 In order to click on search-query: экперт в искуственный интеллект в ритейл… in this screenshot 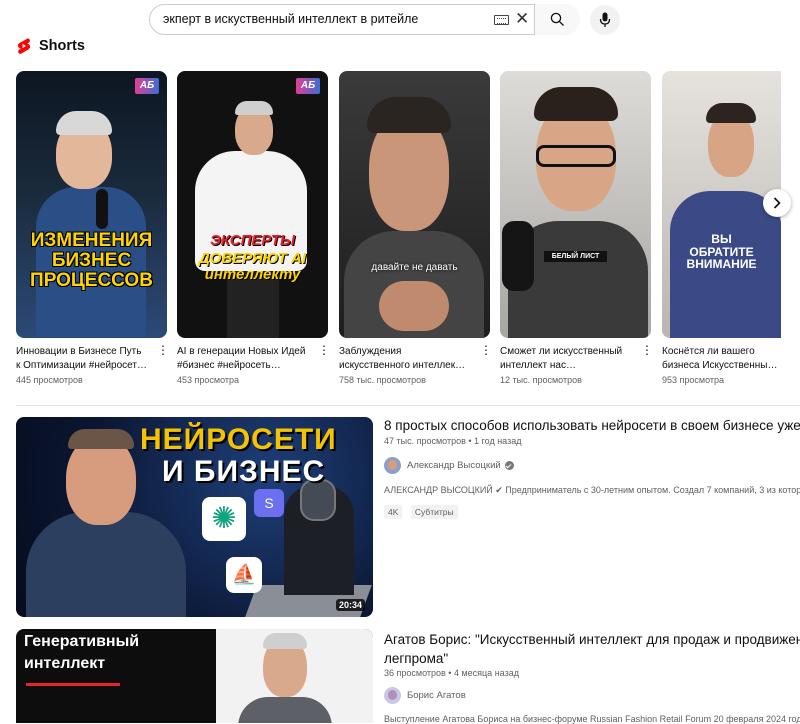, I will do `click(290, 19)`.